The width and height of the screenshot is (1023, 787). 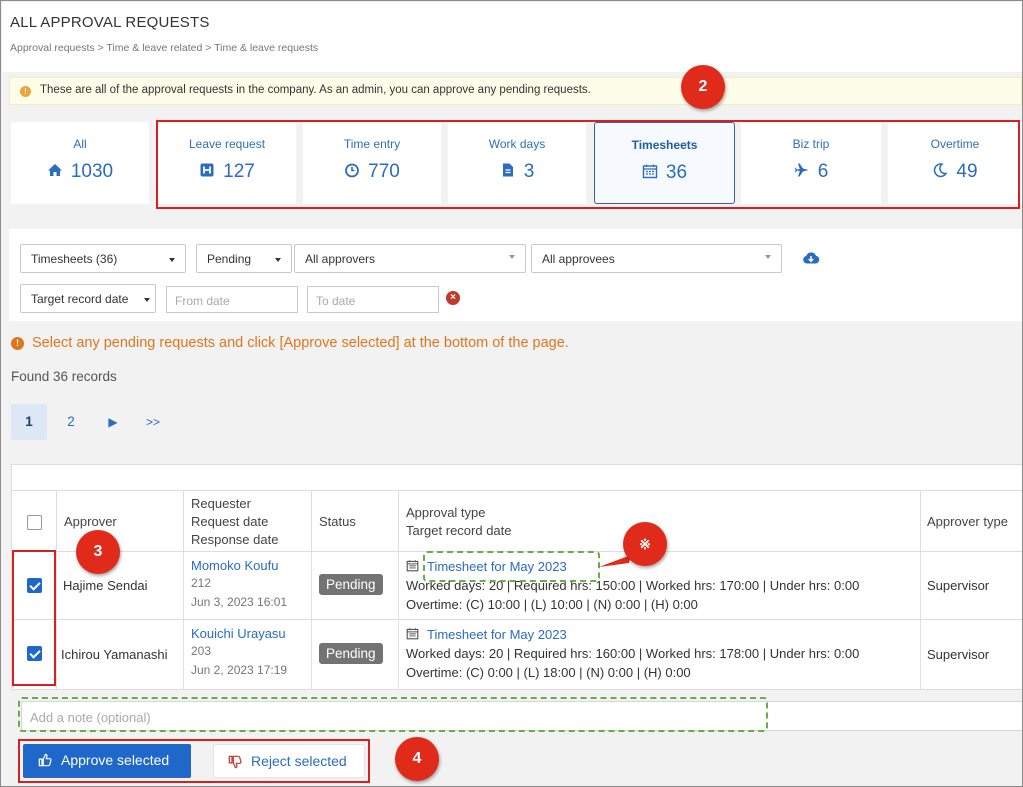 What do you see at coordinates (221, 503) in the screenshot?
I see `col-requester-line: Requester` at bounding box center [221, 503].